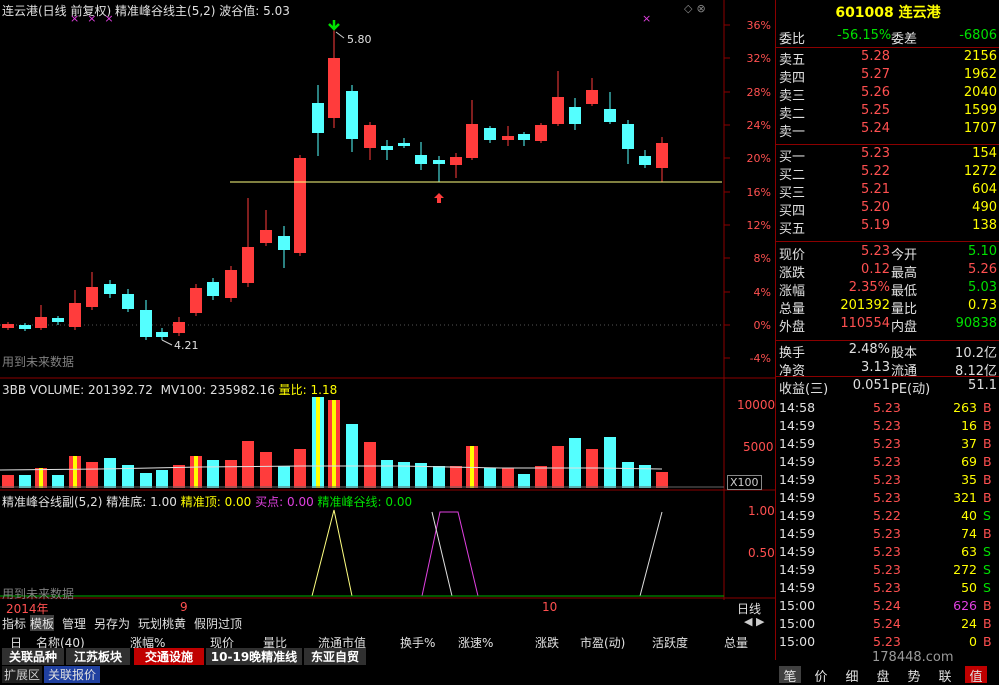 Image resolution: width=999 pixels, height=685 pixels. I want to click on scroll-arrows: ◀ ▶, so click(758, 623).